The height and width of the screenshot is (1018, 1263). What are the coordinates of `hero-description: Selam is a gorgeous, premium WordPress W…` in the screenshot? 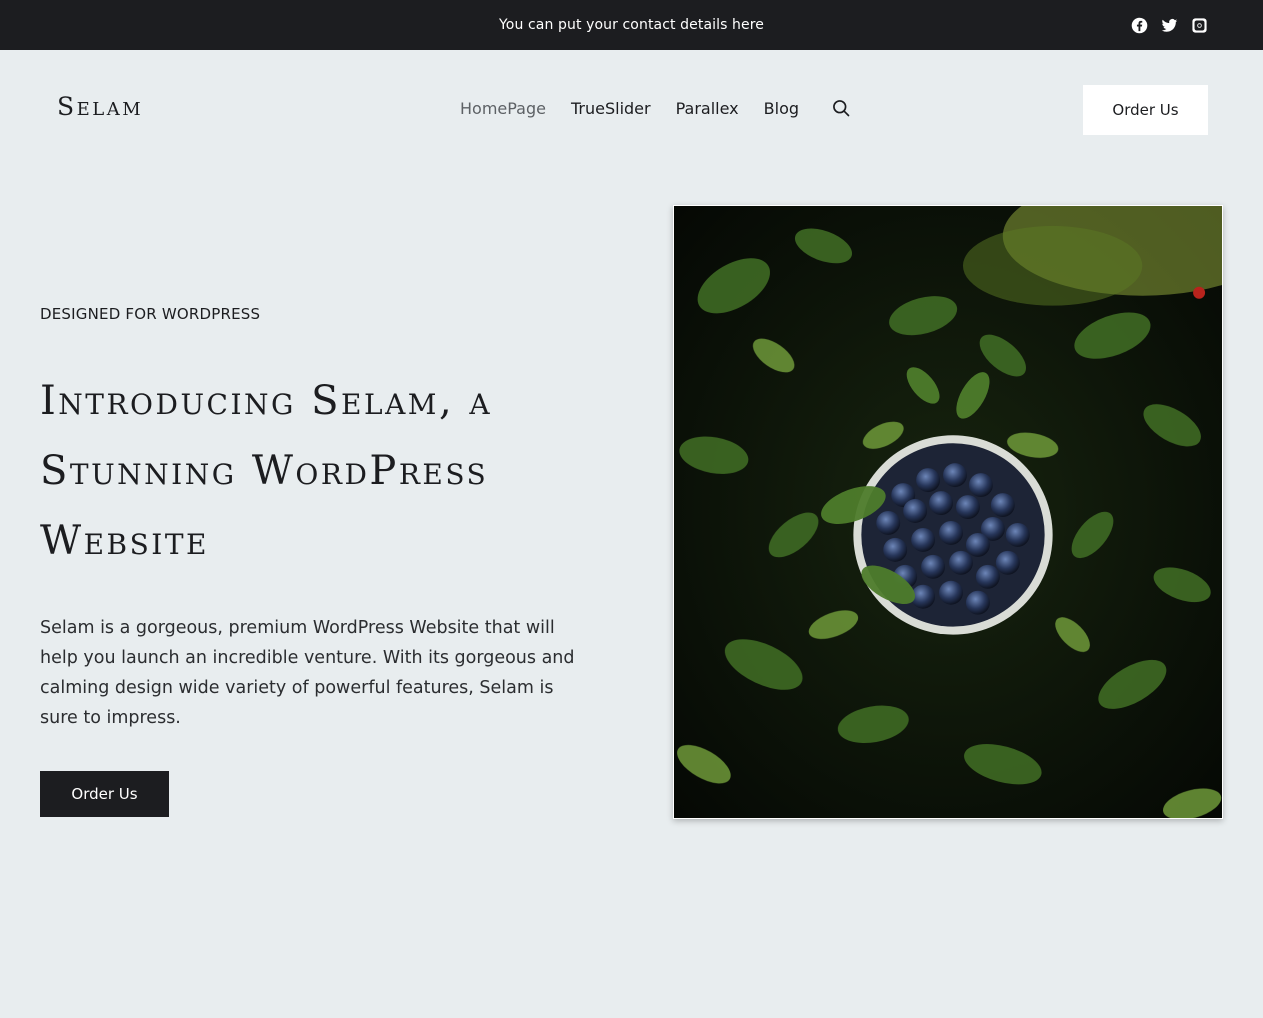 It's located at (307, 673).